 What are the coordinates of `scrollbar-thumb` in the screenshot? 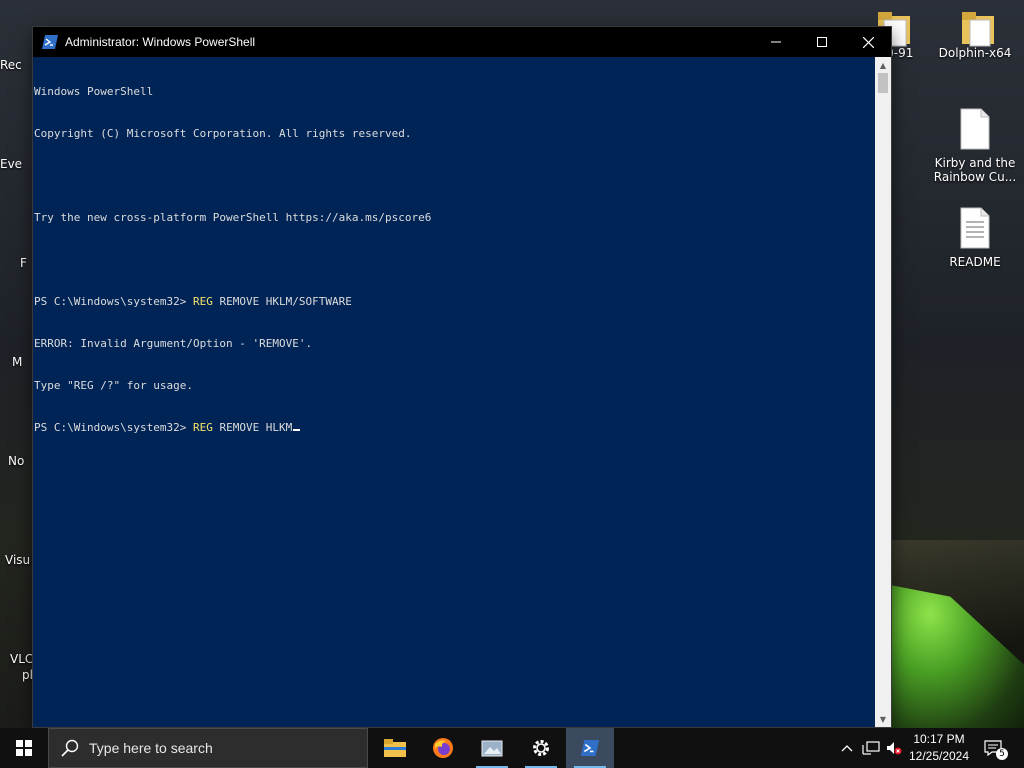 It's located at (883, 83).